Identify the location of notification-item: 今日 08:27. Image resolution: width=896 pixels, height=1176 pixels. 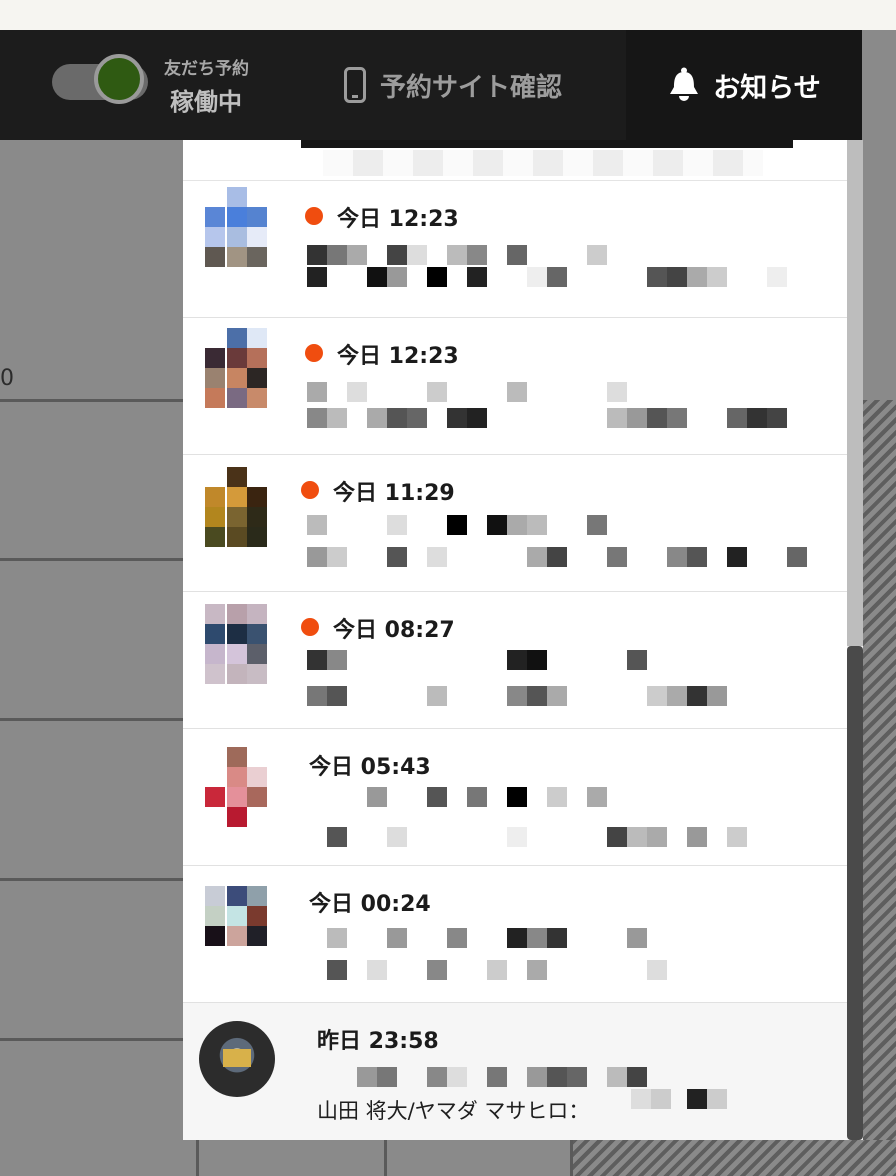
(515, 660).